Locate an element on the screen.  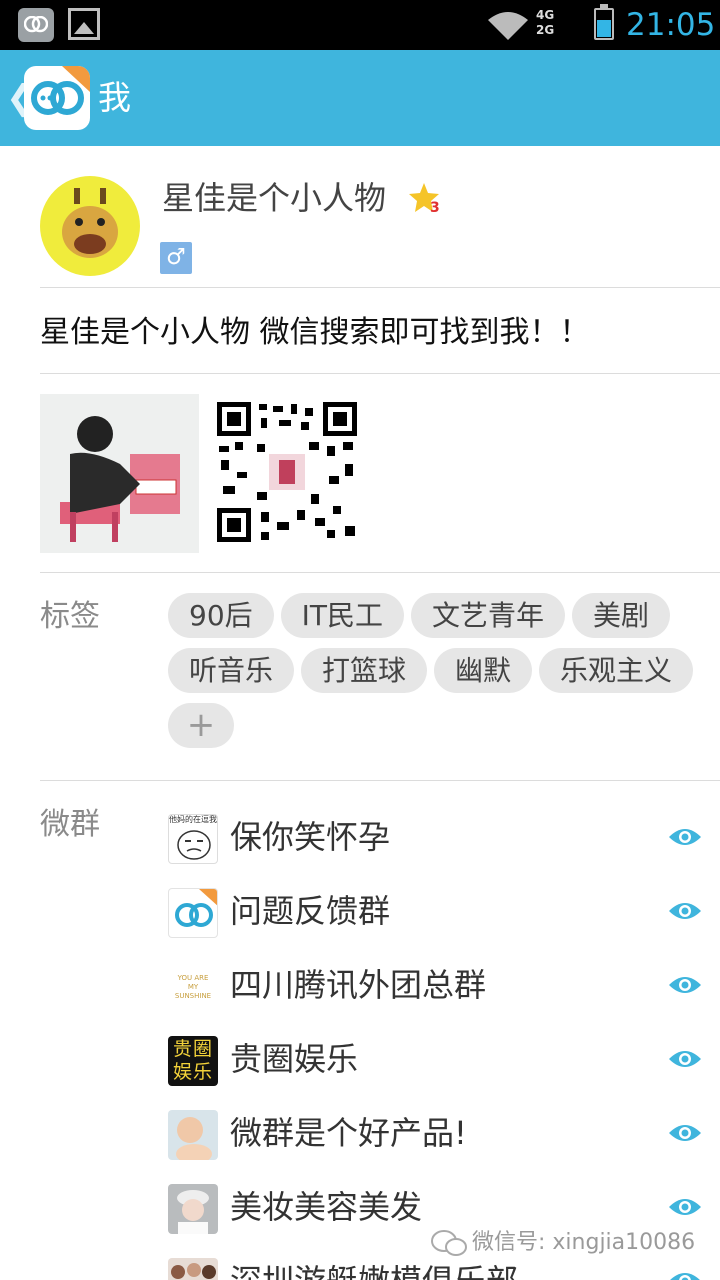
tag-chip: 幽默 is located at coordinates (483, 670).